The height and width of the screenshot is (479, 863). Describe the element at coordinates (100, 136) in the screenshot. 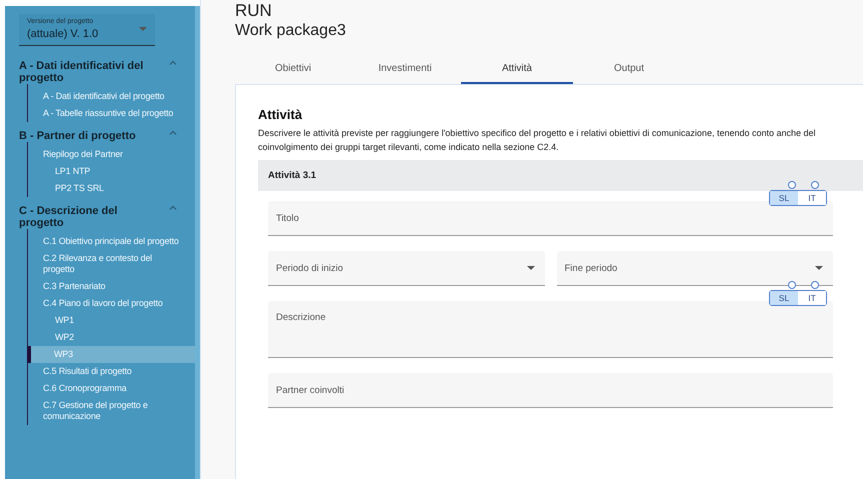

I see `section-header: B - Partner di progetto` at that location.